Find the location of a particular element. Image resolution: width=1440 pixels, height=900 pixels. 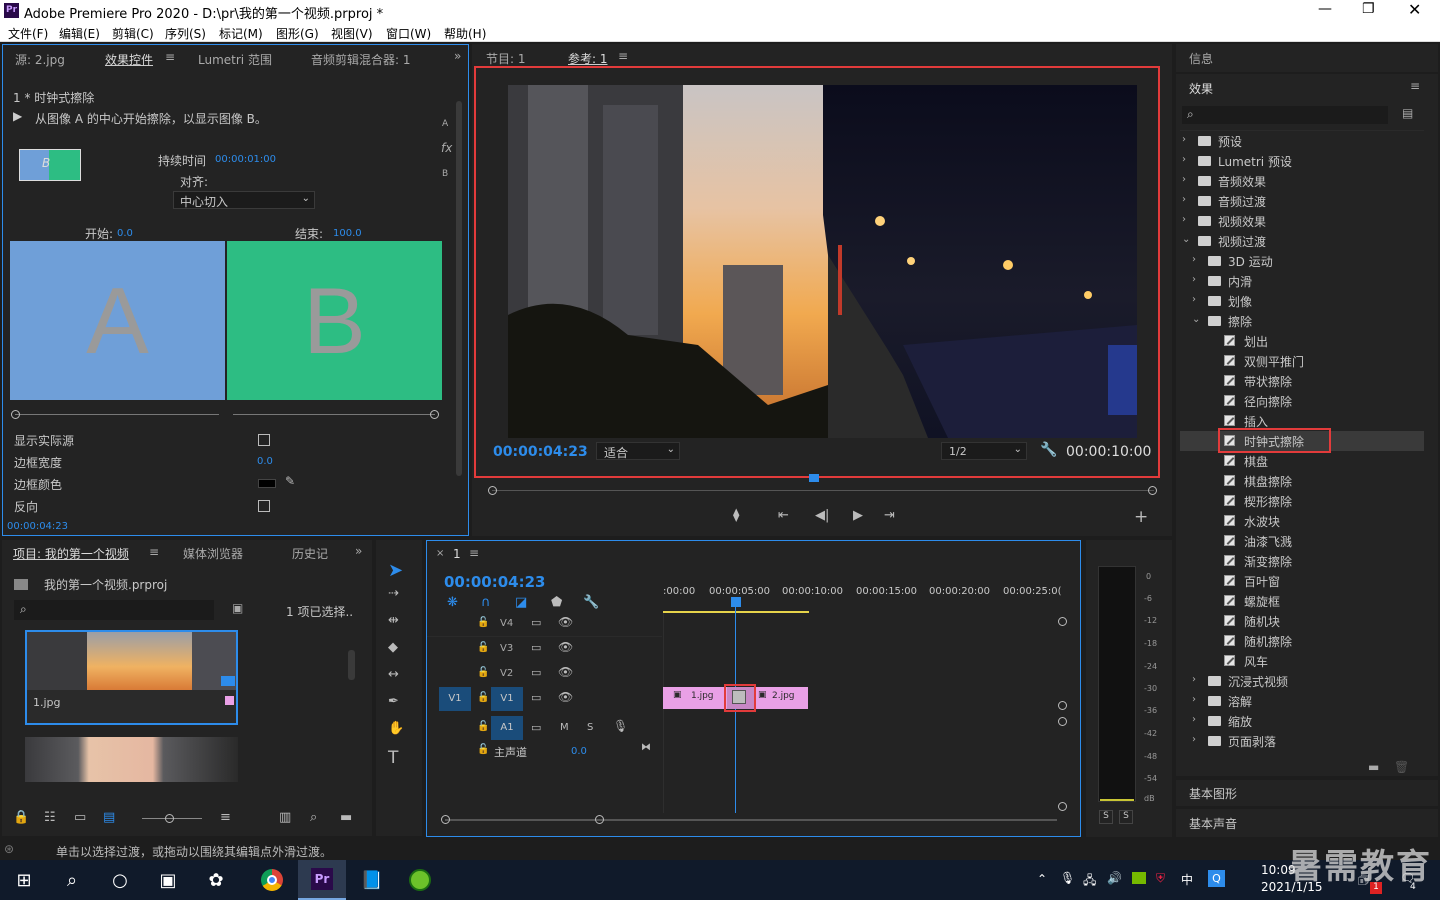

menu-marker: 标记(M) is located at coordinates (241, 33).